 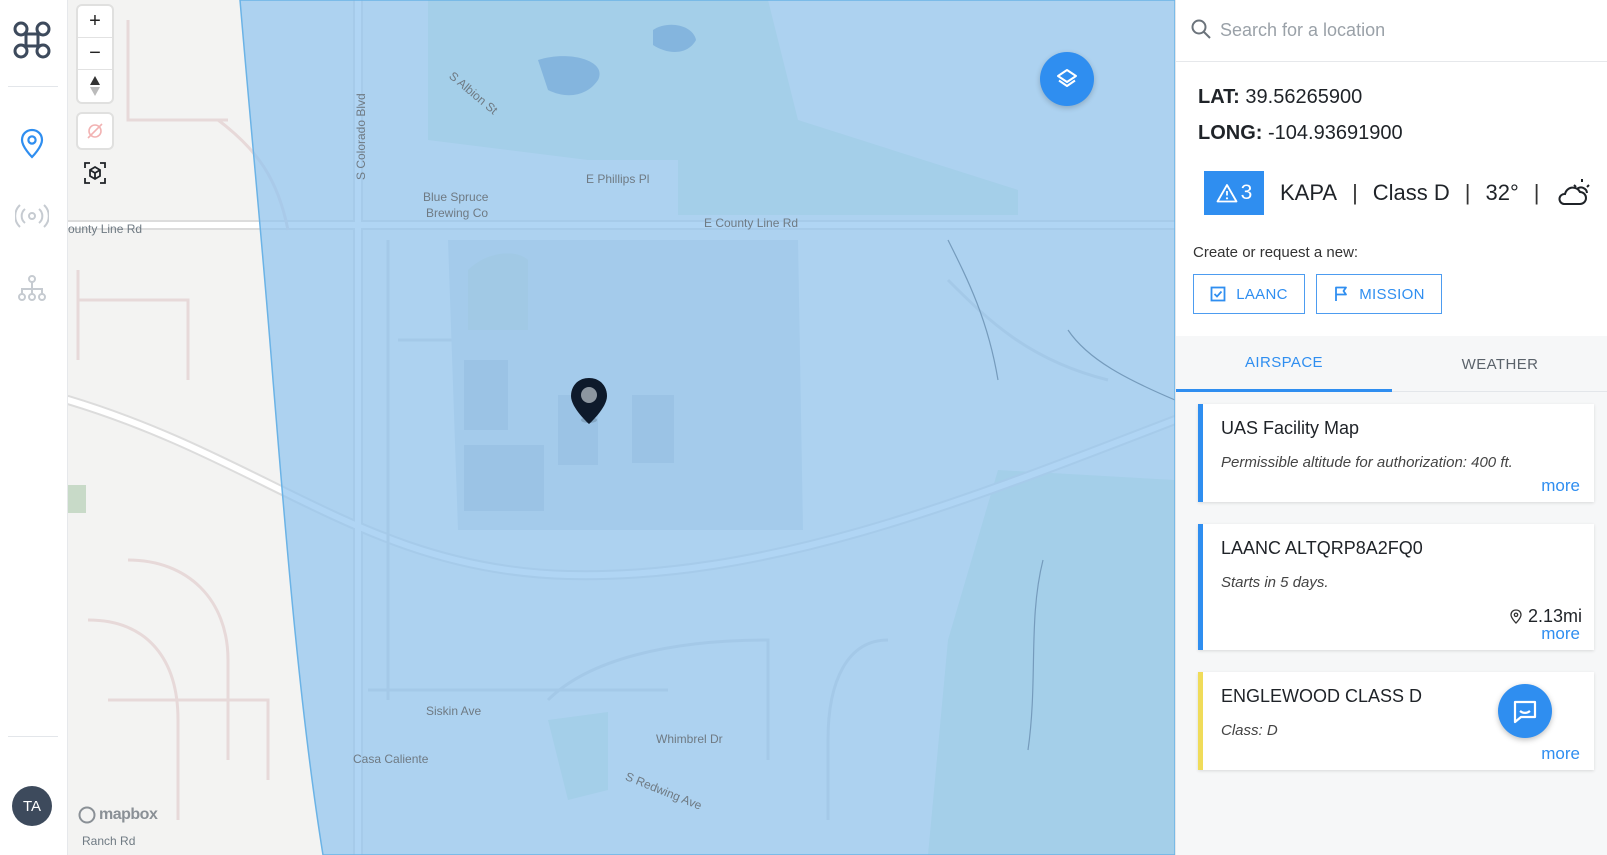 I want to click on card-title: UAS Facility Map, so click(x=1290, y=428).